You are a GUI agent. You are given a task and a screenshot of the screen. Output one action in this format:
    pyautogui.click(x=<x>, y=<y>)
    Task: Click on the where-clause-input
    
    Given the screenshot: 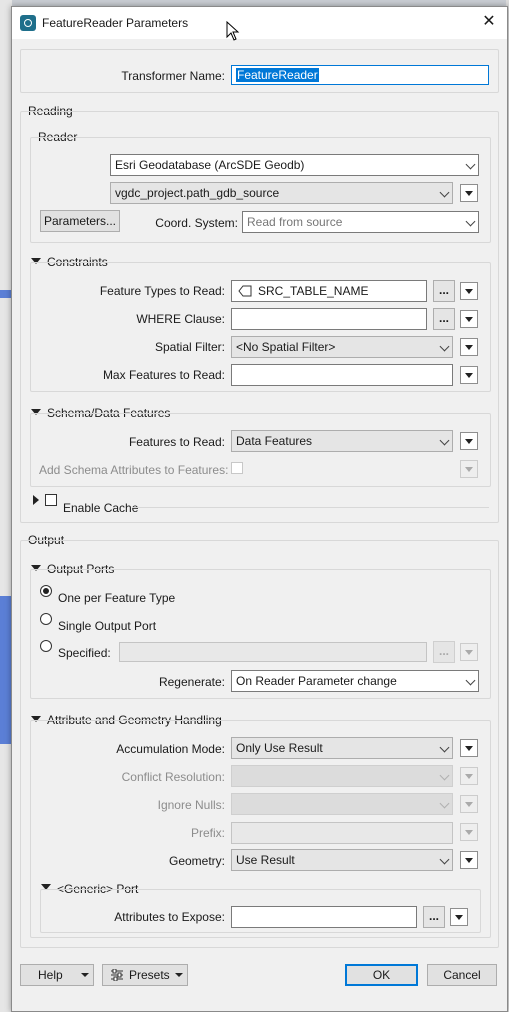 What is the action you would take?
    pyautogui.click(x=329, y=319)
    